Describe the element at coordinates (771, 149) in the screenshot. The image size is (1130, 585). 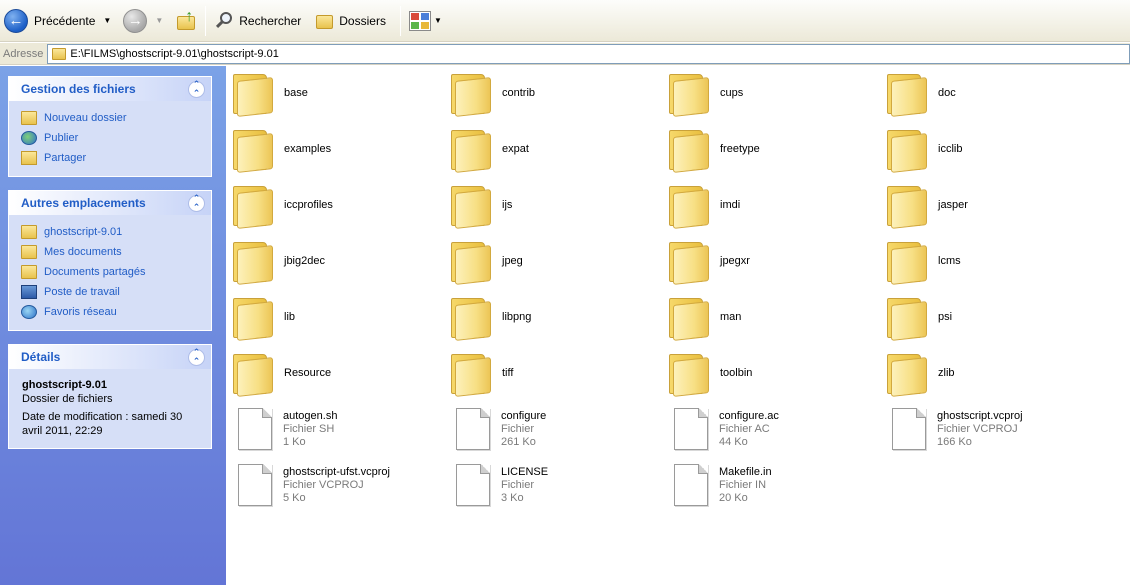
I see `folder-item: freetype` at that location.